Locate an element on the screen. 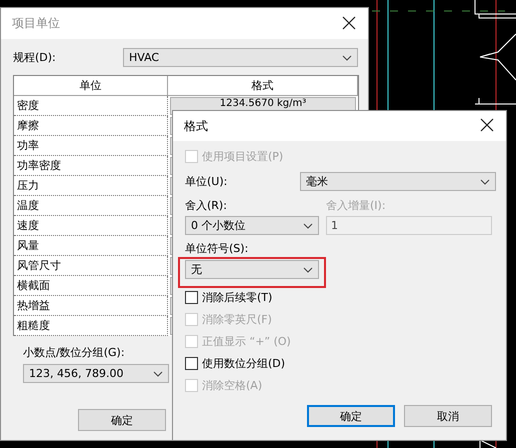 The image size is (516, 448). discipline-dropdown: HVAC is located at coordinates (240, 57).